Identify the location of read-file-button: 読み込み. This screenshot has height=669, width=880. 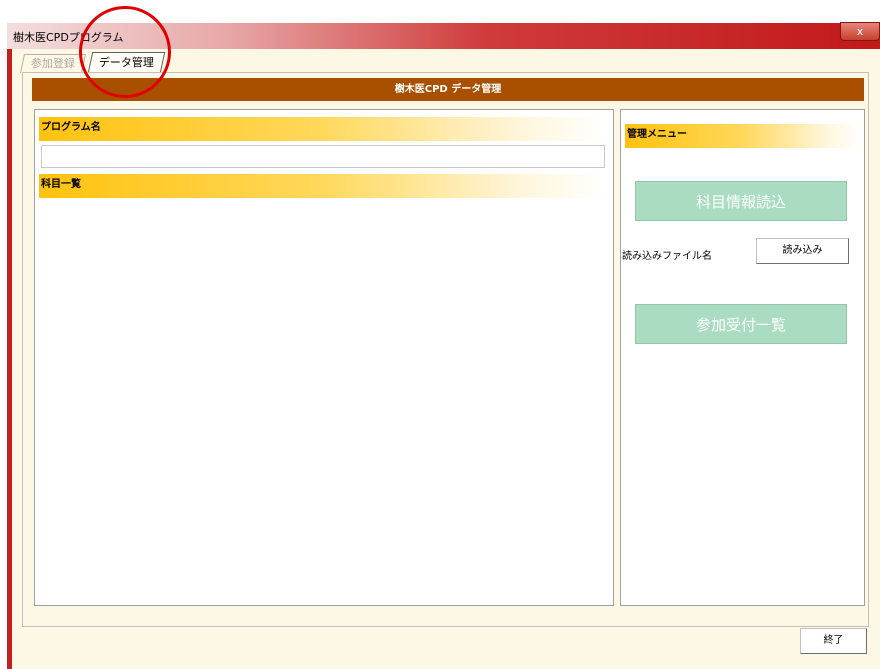
(802, 251).